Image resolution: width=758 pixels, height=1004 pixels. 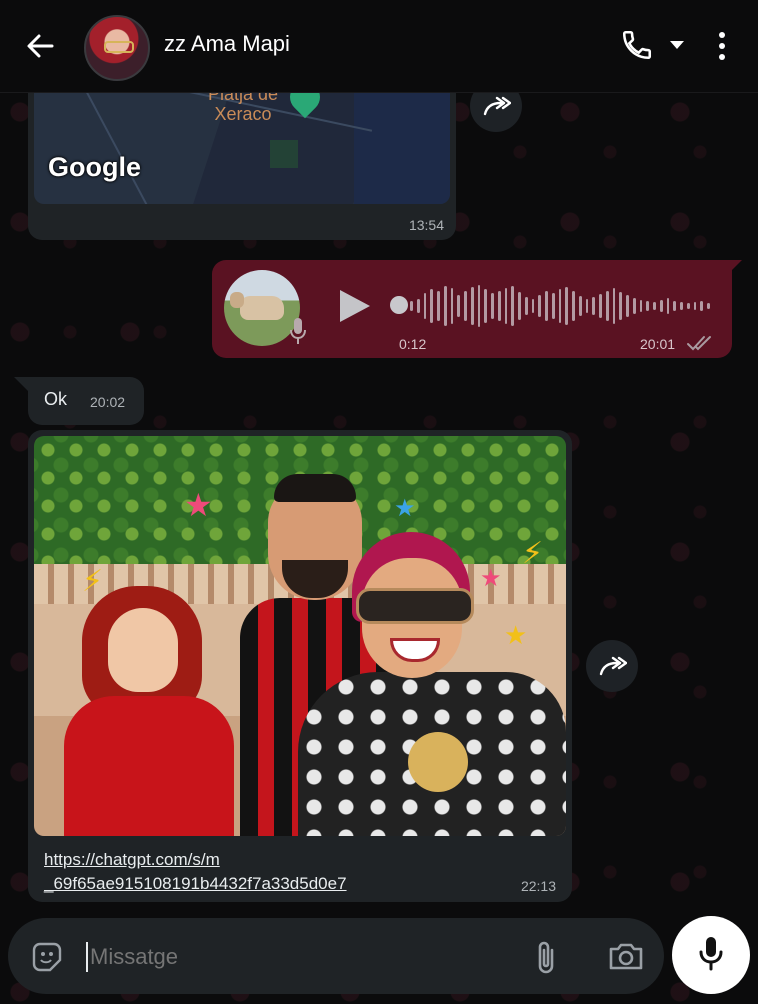 I want to click on message-composer, so click(x=336, y=956).